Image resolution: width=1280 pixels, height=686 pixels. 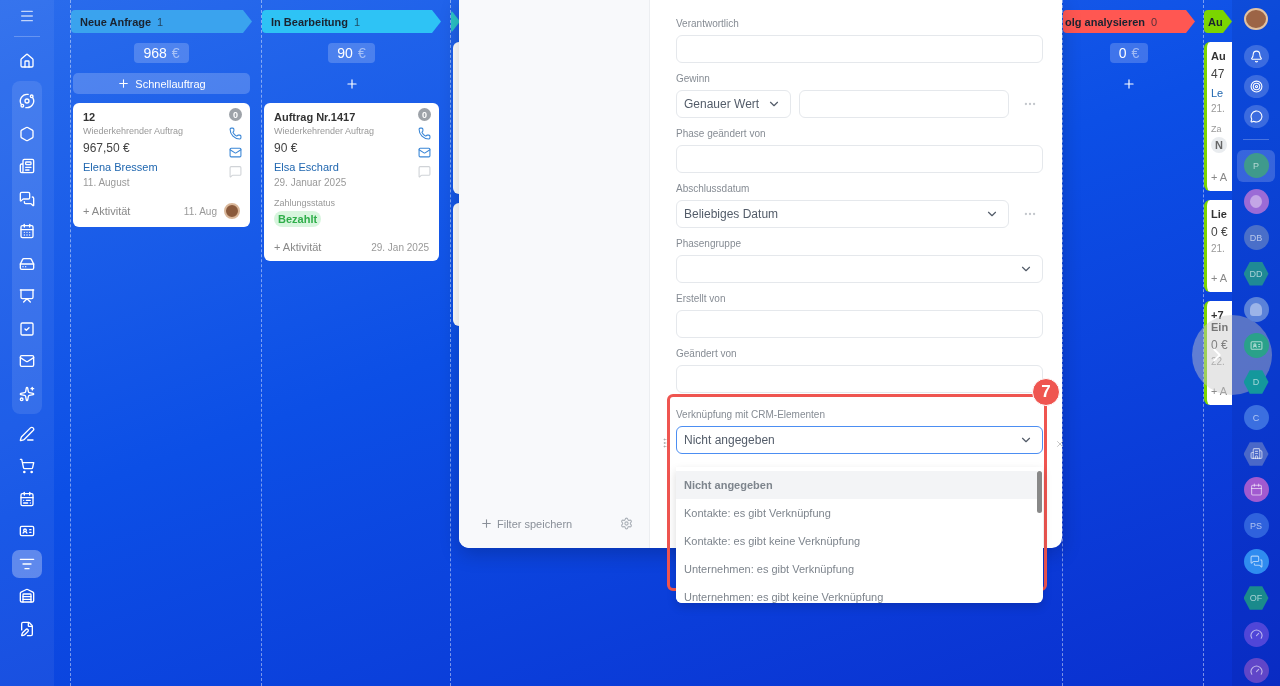 What do you see at coordinates (1060, 444) in the screenshot?
I see `close-icon` at bounding box center [1060, 444].